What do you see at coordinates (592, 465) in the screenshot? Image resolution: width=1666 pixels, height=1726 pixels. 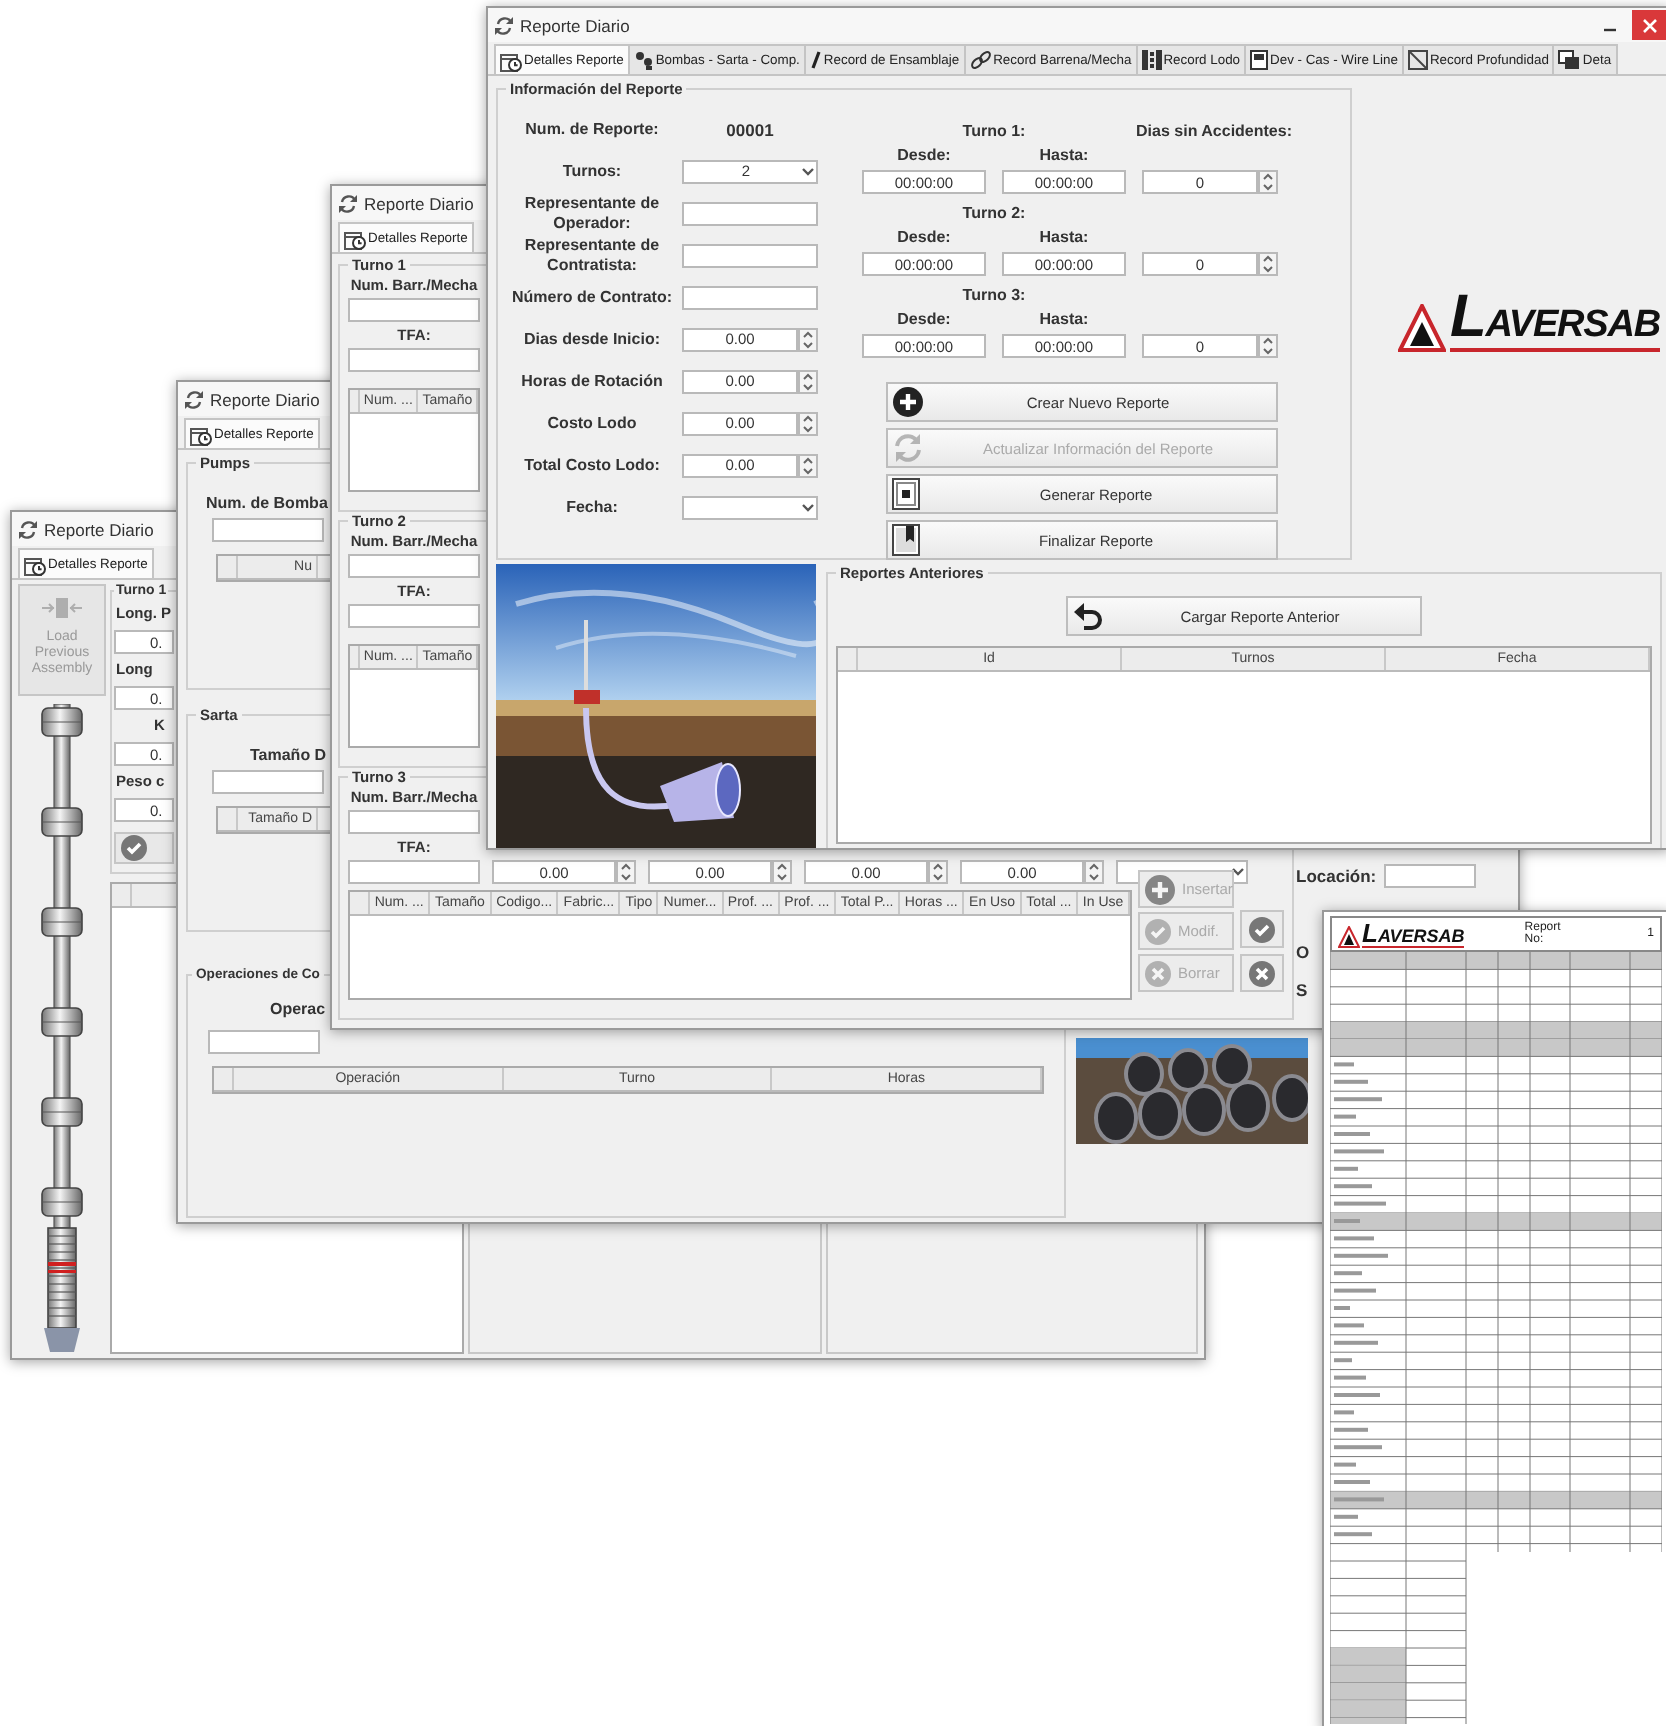 I see `field-label: Total Costo Lodo:` at bounding box center [592, 465].